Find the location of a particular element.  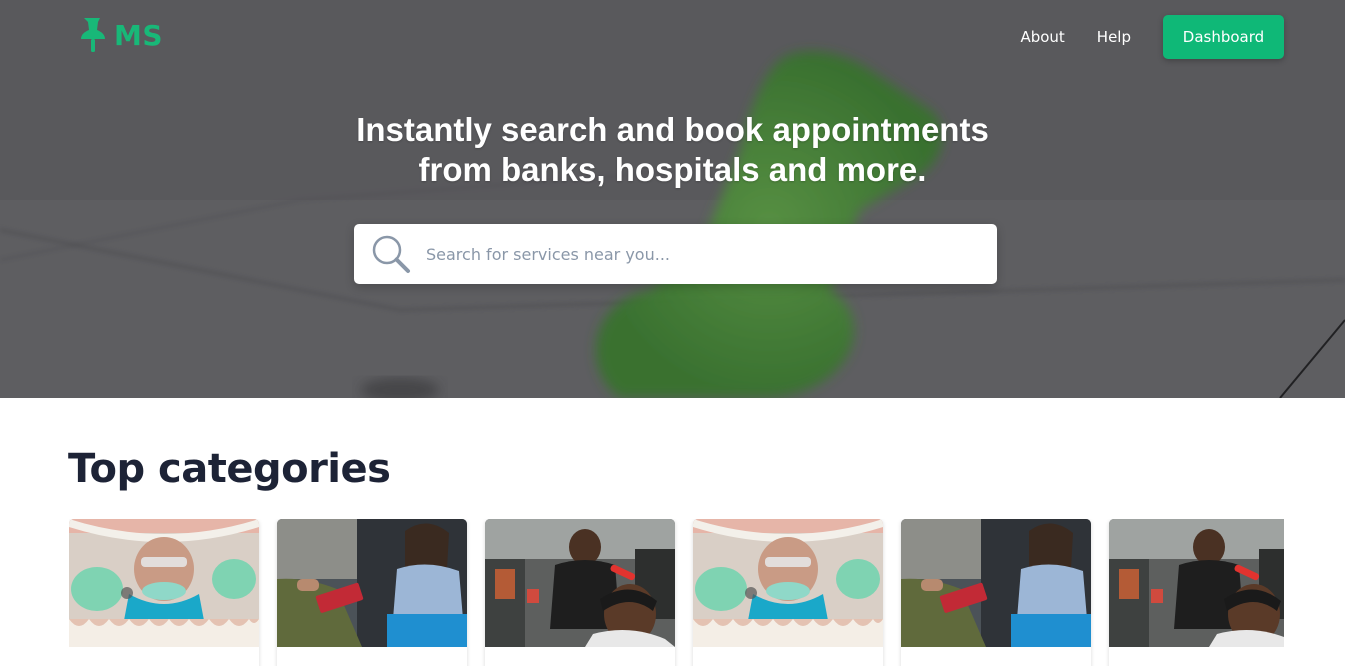

logo: MS is located at coordinates (120, 35).